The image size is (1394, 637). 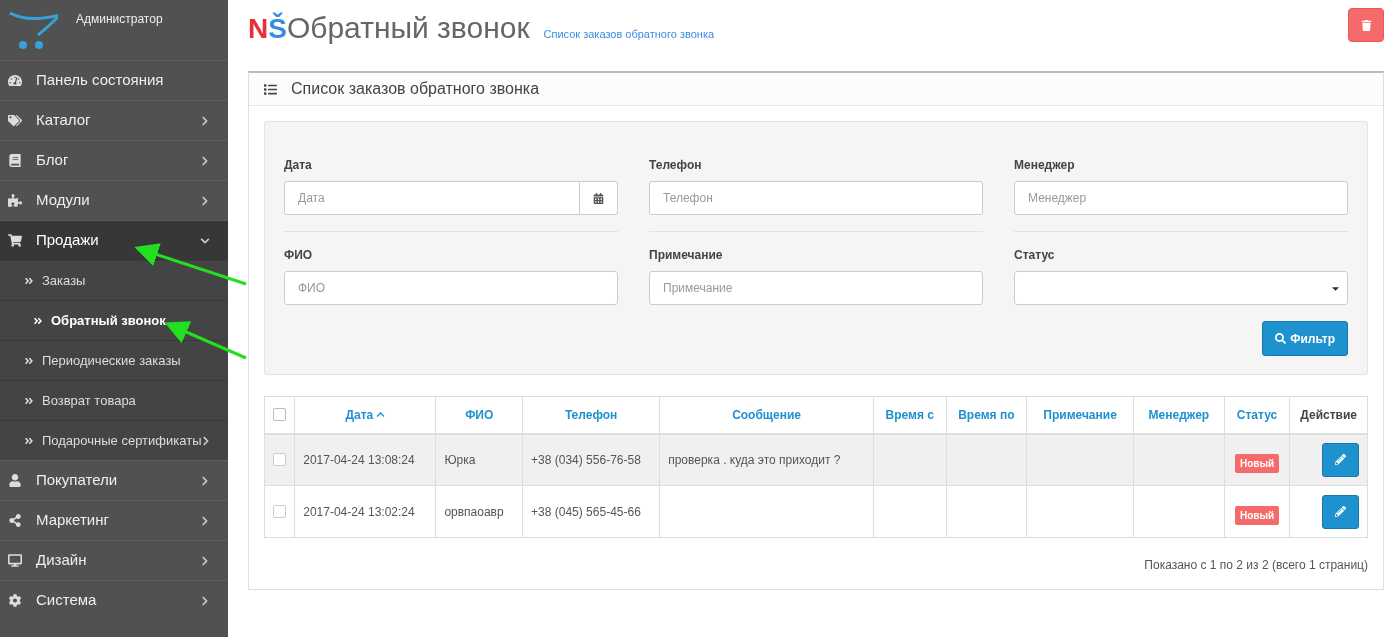 What do you see at coordinates (267, 28) in the screenshot?
I see `brand-logo: NŠ` at bounding box center [267, 28].